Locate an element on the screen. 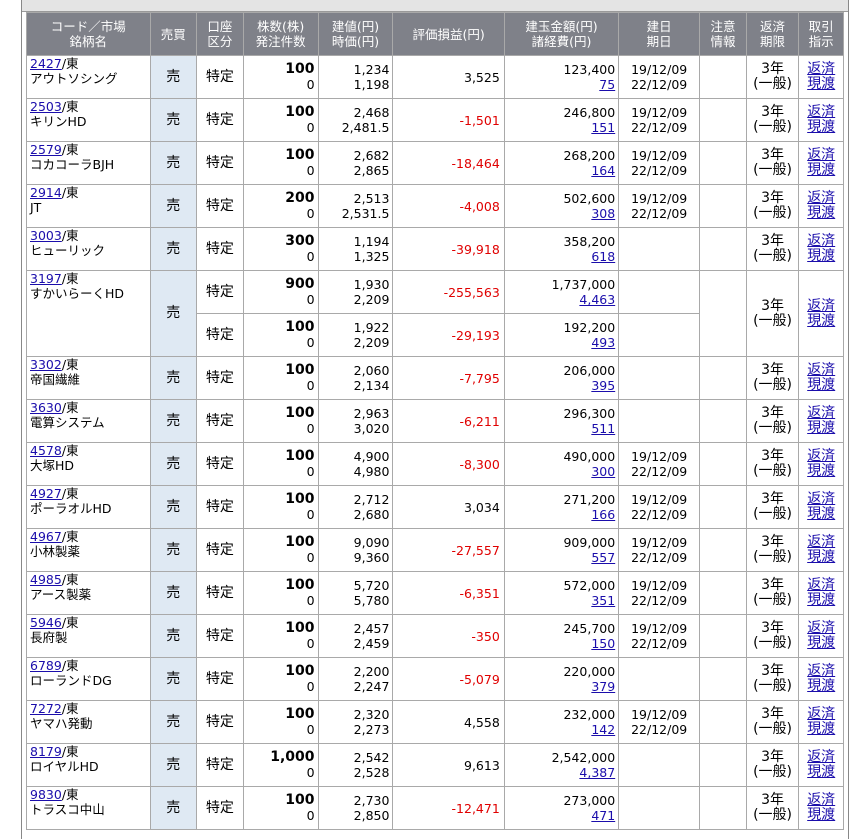  fee-link: 75 is located at coordinates (607, 84).